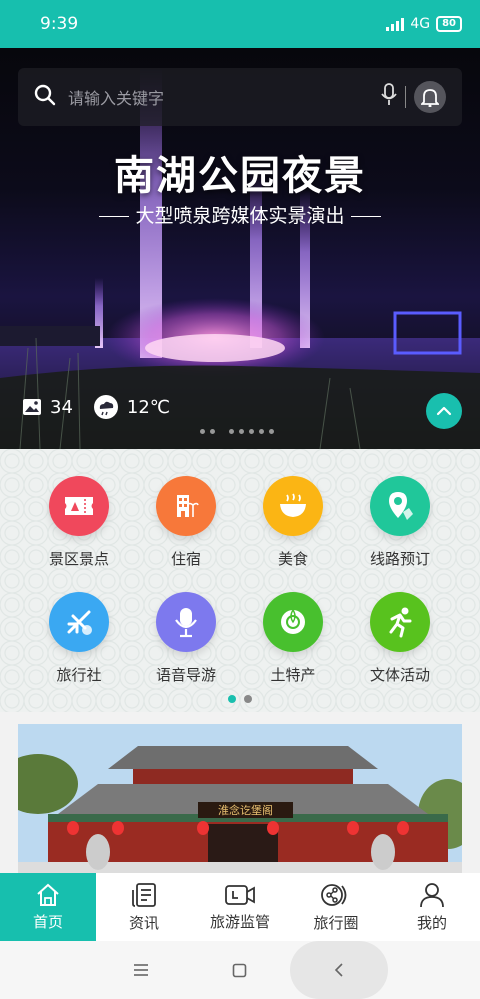  I want to click on category-label: 美食, so click(292, 559).